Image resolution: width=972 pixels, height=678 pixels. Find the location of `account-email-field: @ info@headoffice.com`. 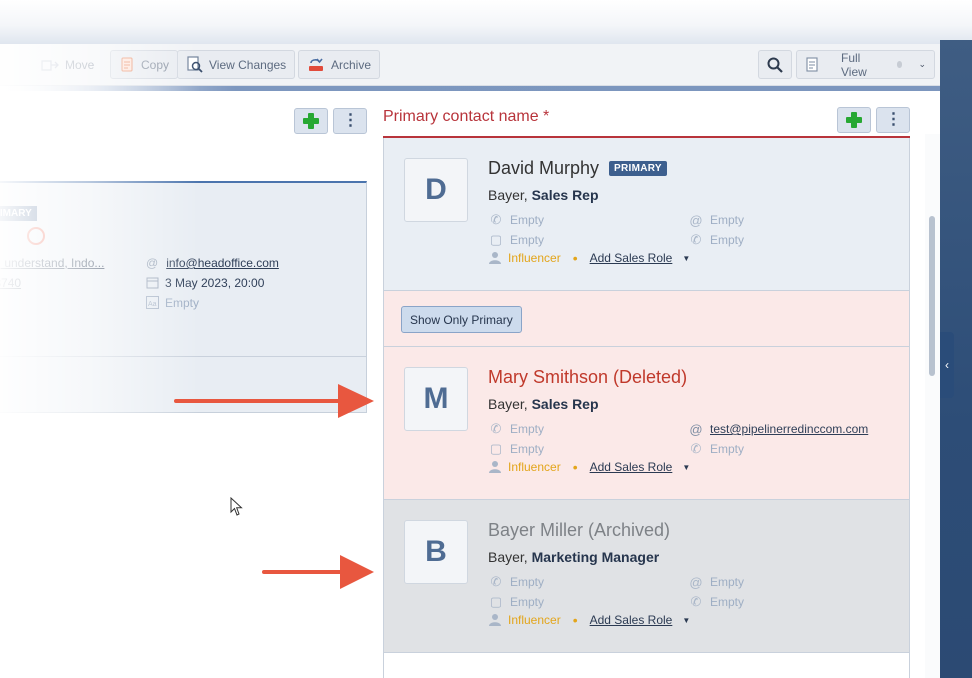

account-email-field: @ info@headoffice.com is located at coordinates (212, 263).